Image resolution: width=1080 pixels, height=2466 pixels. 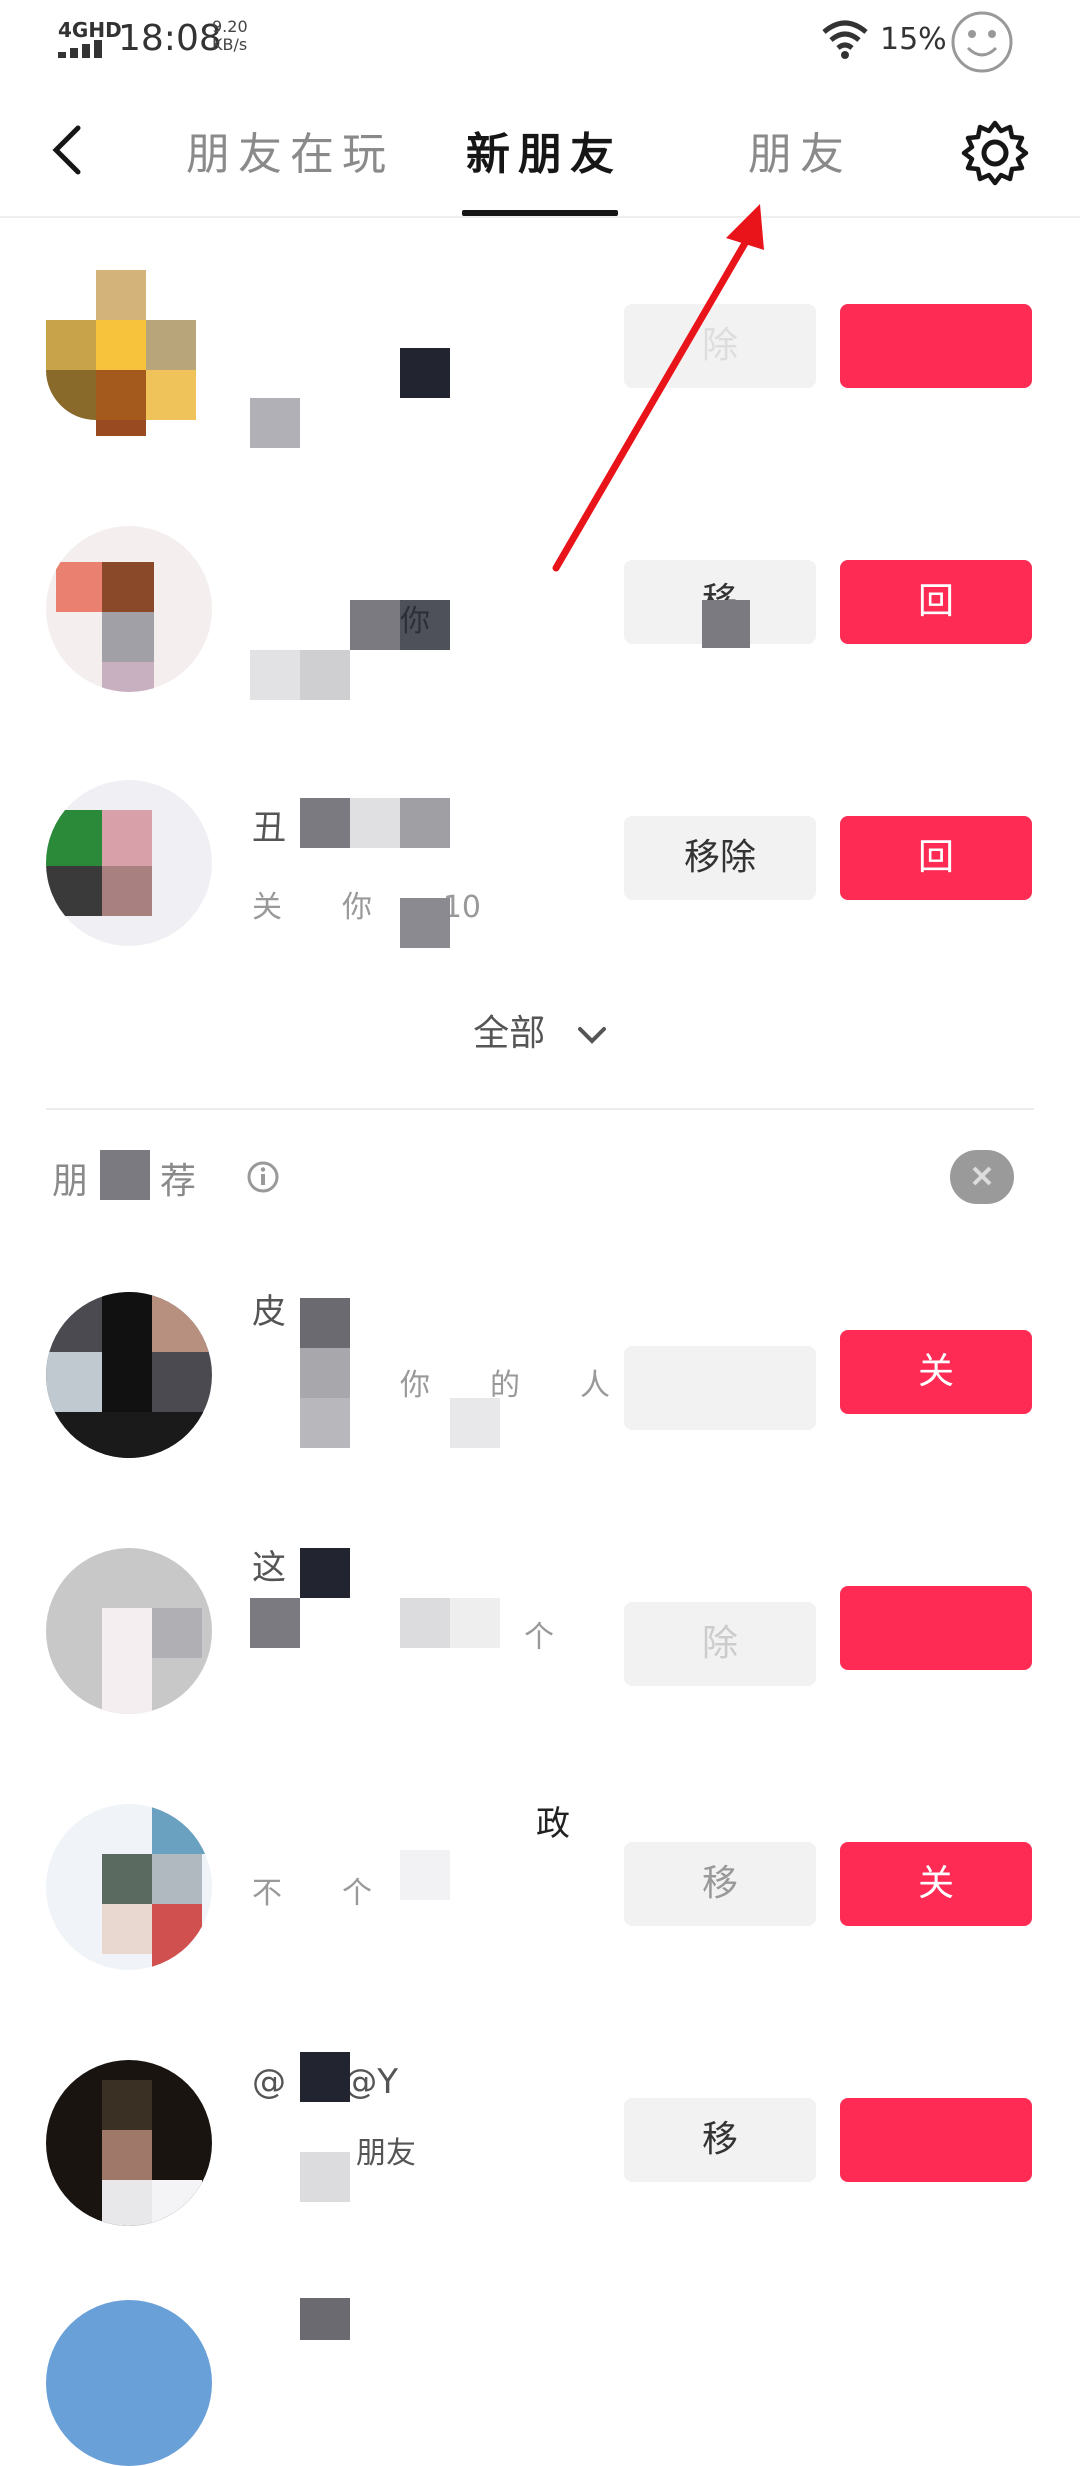 I want to click on top-nav: 朋友在玩 新朋友 朋友, so click(x=540, y=159).